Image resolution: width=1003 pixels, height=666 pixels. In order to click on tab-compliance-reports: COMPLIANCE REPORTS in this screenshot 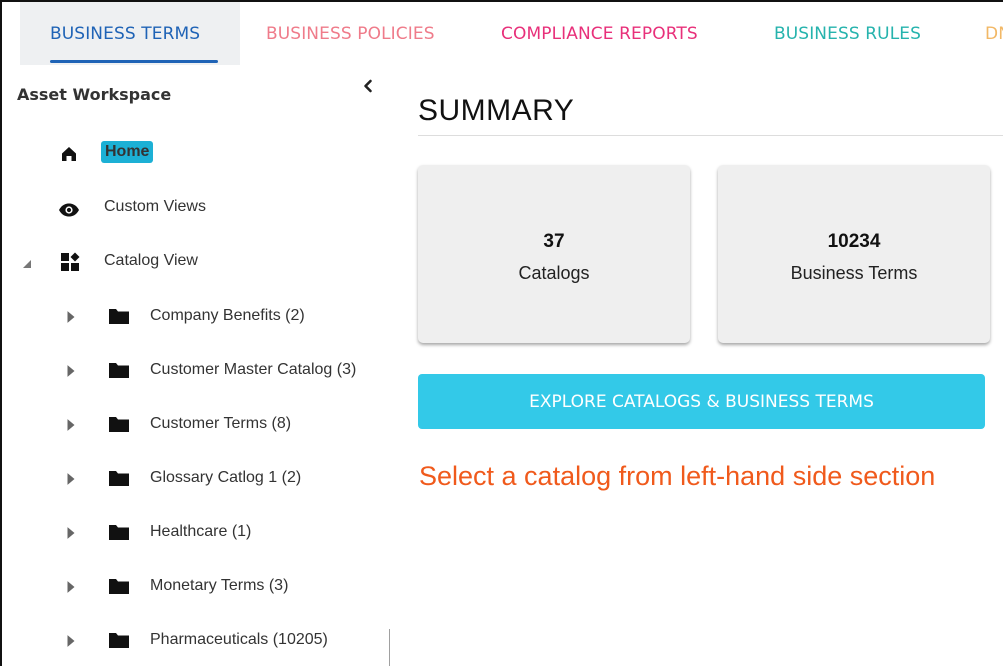, I will do `click(599, 33)`.